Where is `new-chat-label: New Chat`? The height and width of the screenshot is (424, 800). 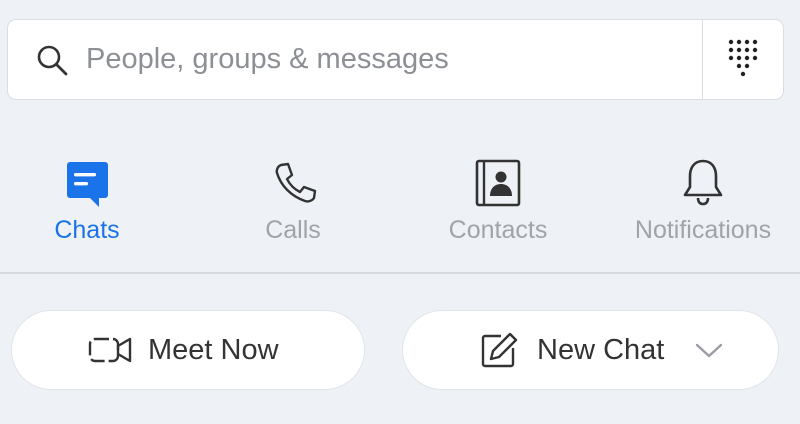
new-chat-label: New Chat is located at coordinates (601, 349).